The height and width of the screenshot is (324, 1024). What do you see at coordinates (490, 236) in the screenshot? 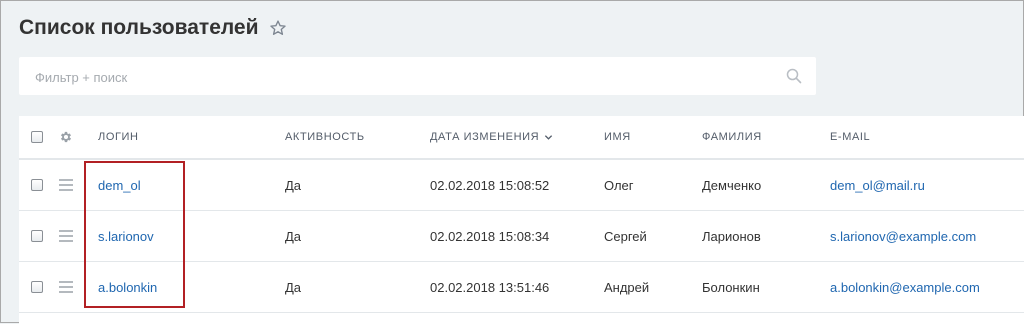
I see `user-date-modified: 02.02.2018 15:08:34` at bounding box center [490, 236].